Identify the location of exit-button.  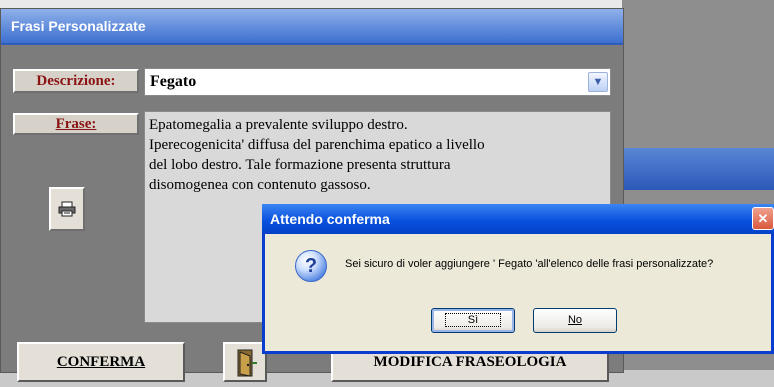
(245, 362).